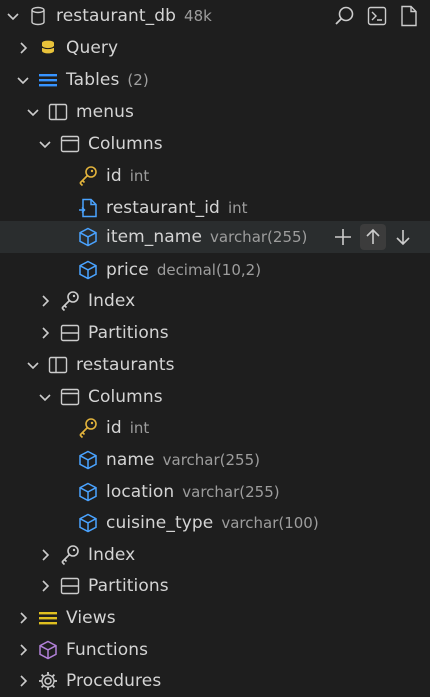 This screenshot has height=697, width=430. I want to click on file-icon, so click(409, 16).